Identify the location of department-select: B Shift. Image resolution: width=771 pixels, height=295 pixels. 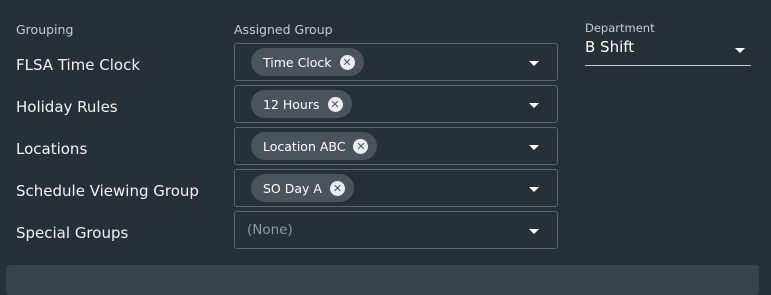
(668, 51).